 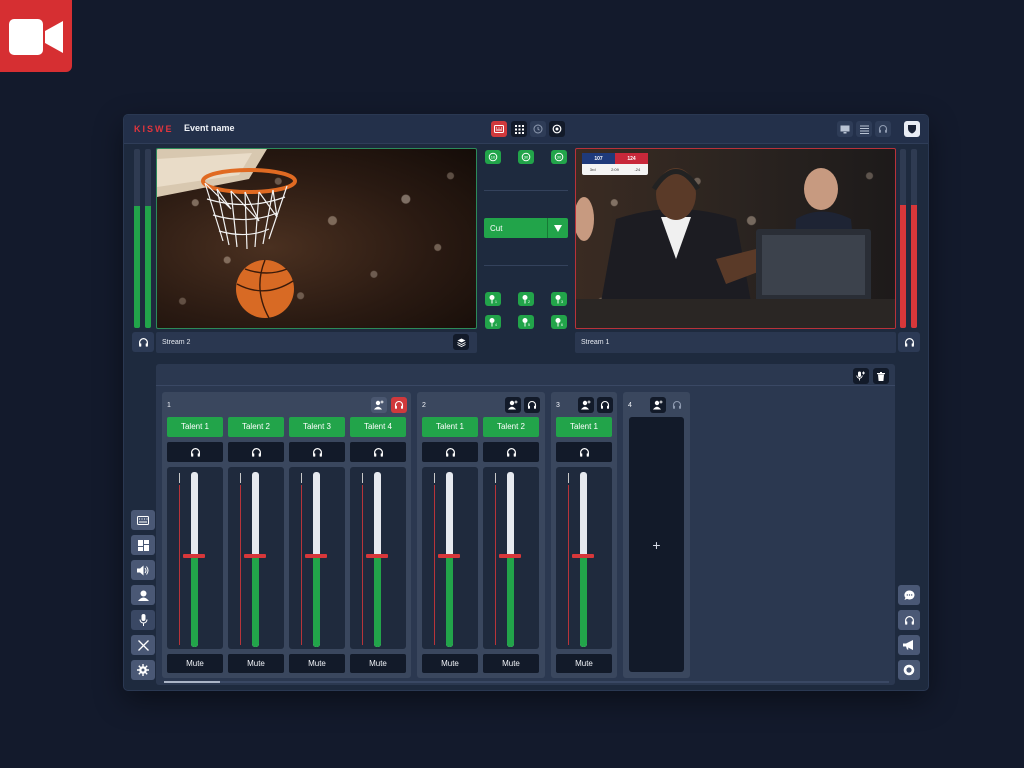 I want to click on score-diff: -24, so click(x=637, y=169).